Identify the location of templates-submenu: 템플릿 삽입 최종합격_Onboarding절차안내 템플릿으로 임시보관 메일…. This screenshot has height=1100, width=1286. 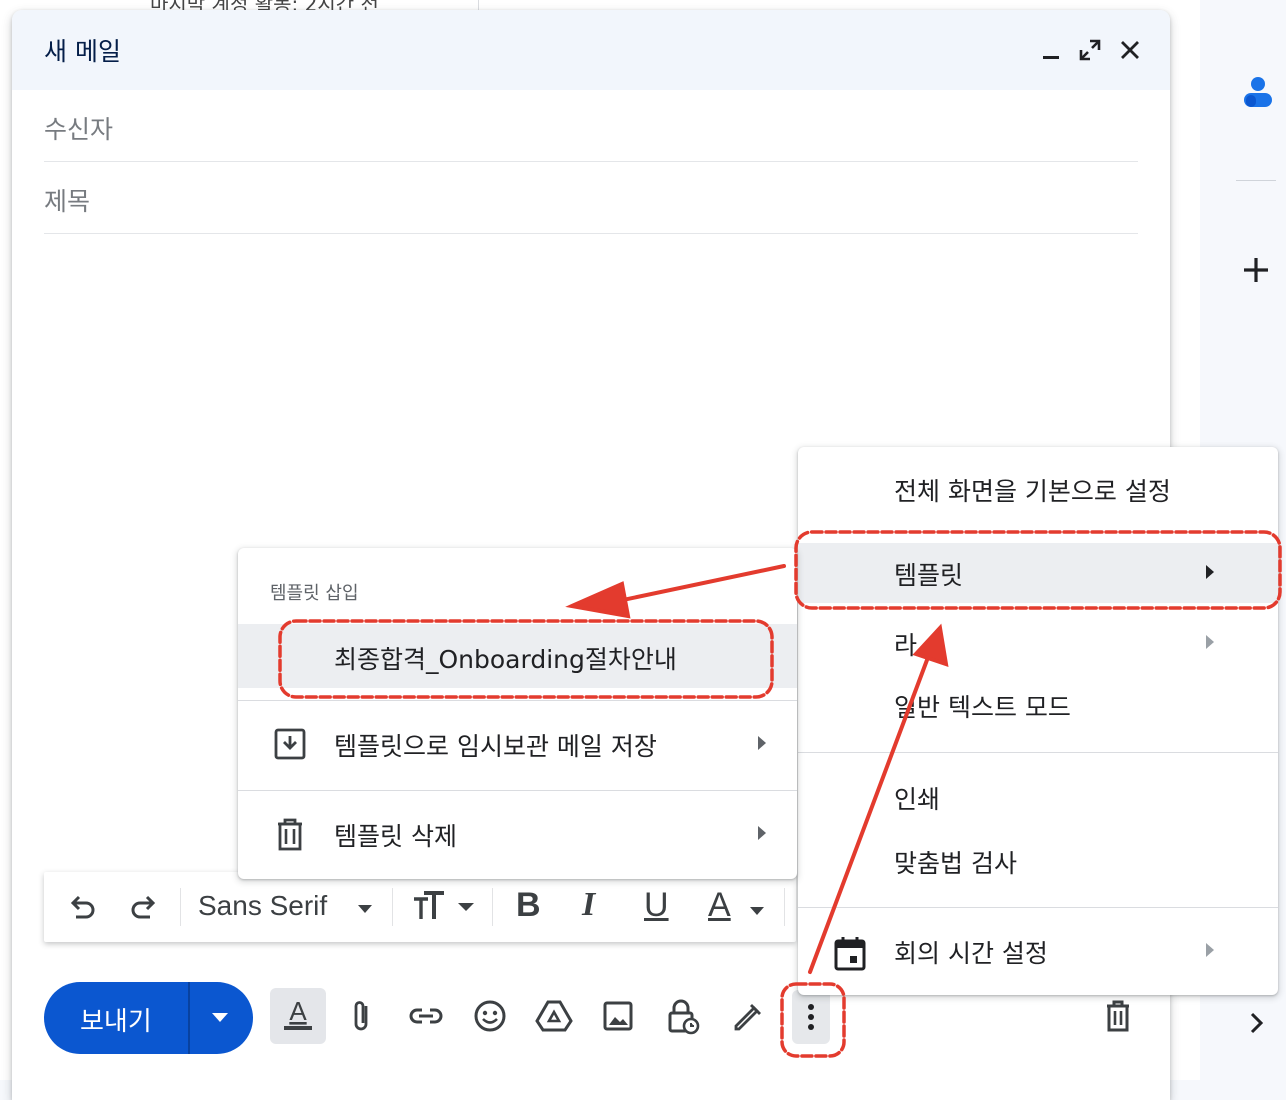
(517, 713).